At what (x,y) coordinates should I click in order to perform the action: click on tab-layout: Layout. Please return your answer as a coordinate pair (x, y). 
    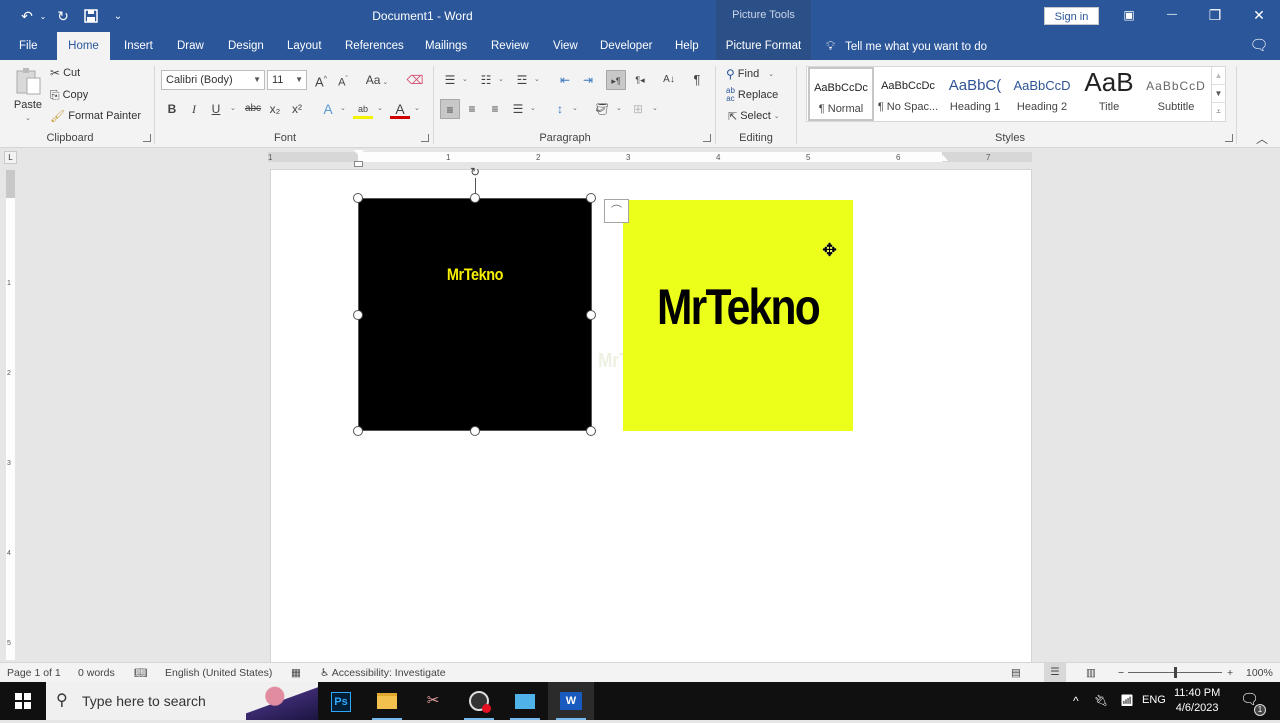
    Looking at the image, I should click on (304, 46).